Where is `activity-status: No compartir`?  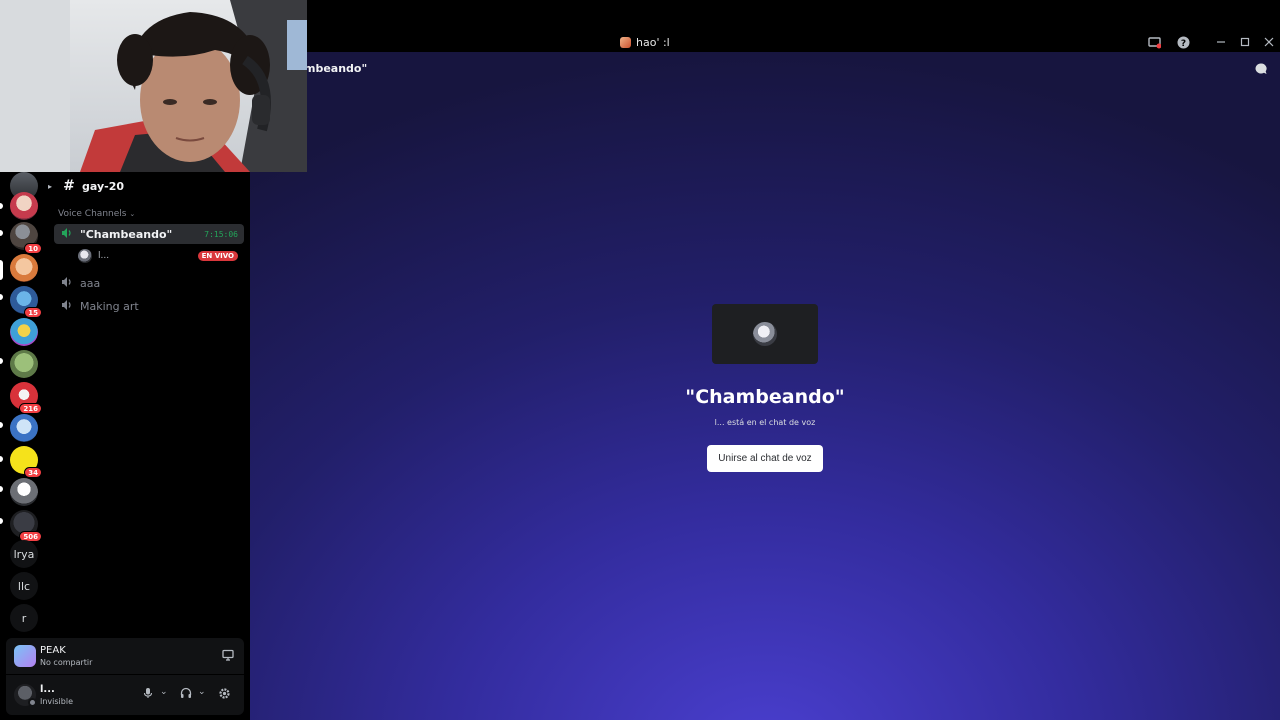 activity-status: No compartir is located at coordinates (66, 662).